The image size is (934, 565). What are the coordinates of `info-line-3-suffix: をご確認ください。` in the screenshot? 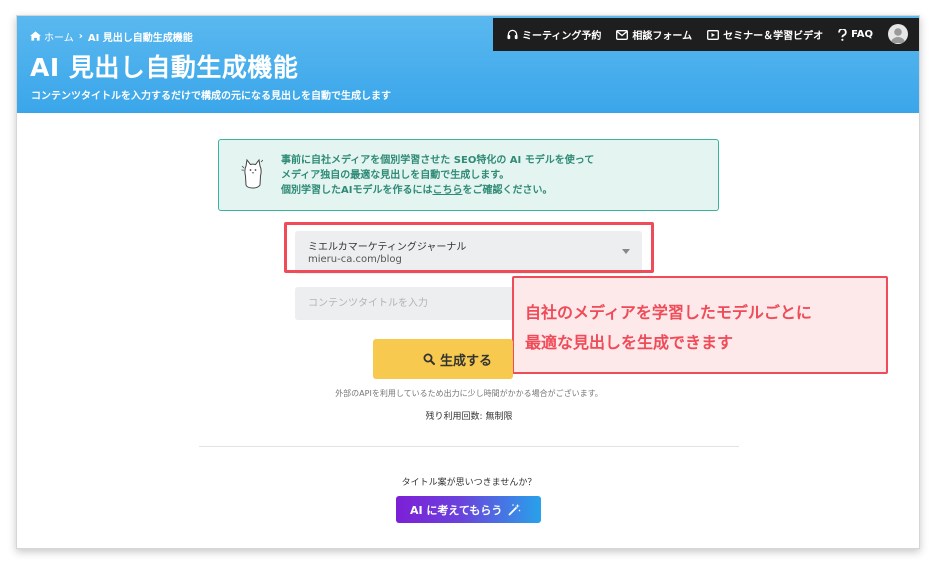 It's located at (507, 190).